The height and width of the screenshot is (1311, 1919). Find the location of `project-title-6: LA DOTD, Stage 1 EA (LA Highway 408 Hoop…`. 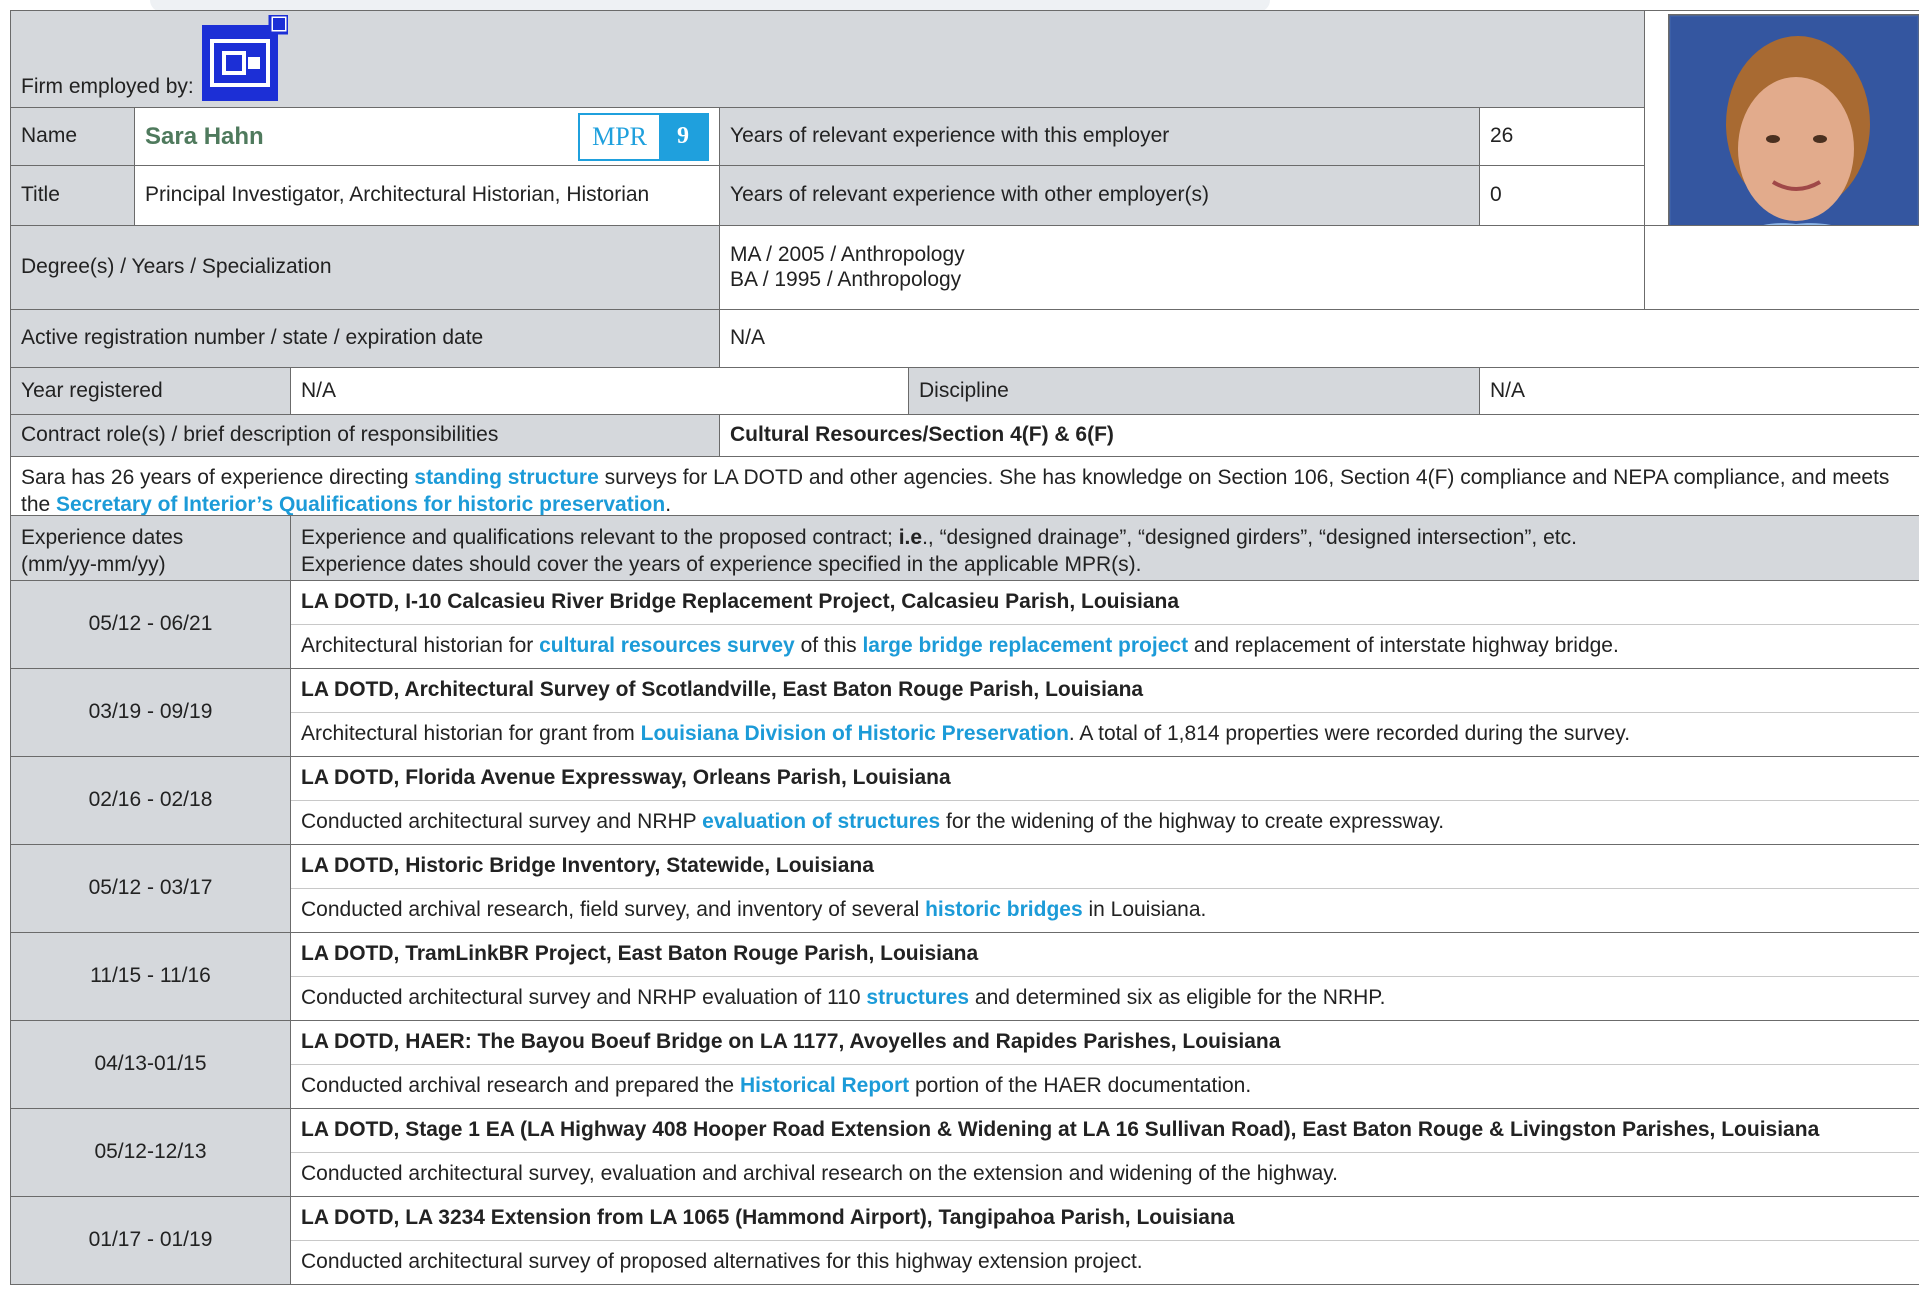

project-title-6: LA DOTD, Stage 1 EA (LA Highway 408 Hoop… is located at coordinates (1105, 1131).